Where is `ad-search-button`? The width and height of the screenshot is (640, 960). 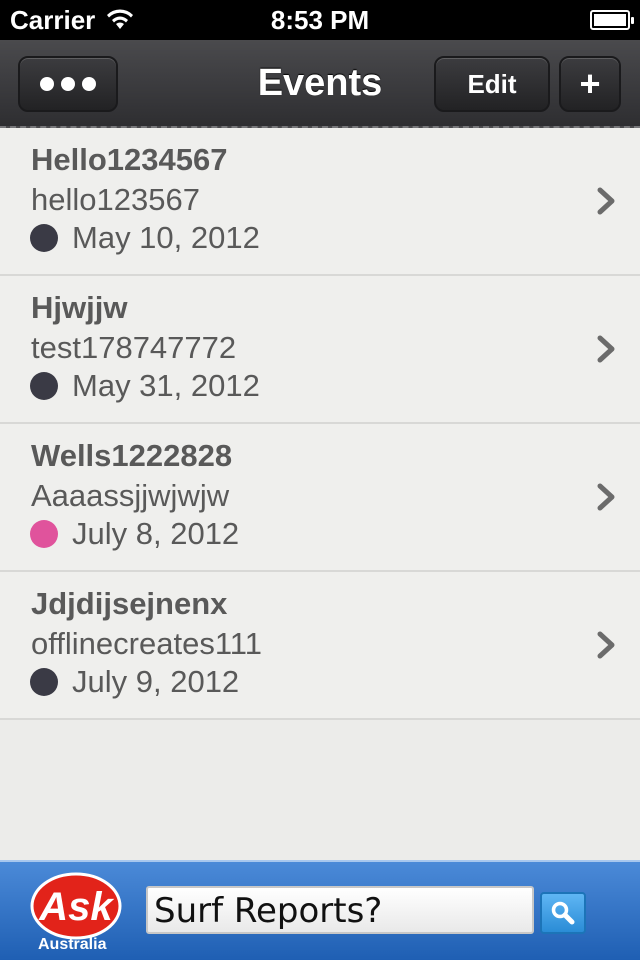
ad-search-button is located at coordinates (563, 913).